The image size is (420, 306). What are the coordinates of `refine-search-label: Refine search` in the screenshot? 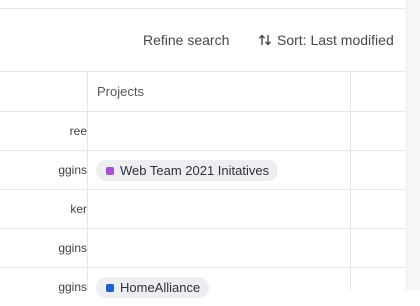 It's located at (186, 40).